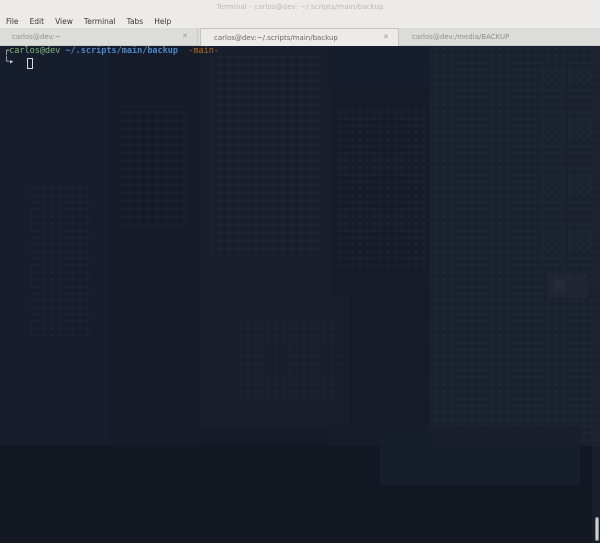 This screenshot has height=543, width=600. Describe the element at coordinates (276, 37) in the screenshot. I see `tab-label: carlos@dev:~/.scripts/main/backup` at that location.